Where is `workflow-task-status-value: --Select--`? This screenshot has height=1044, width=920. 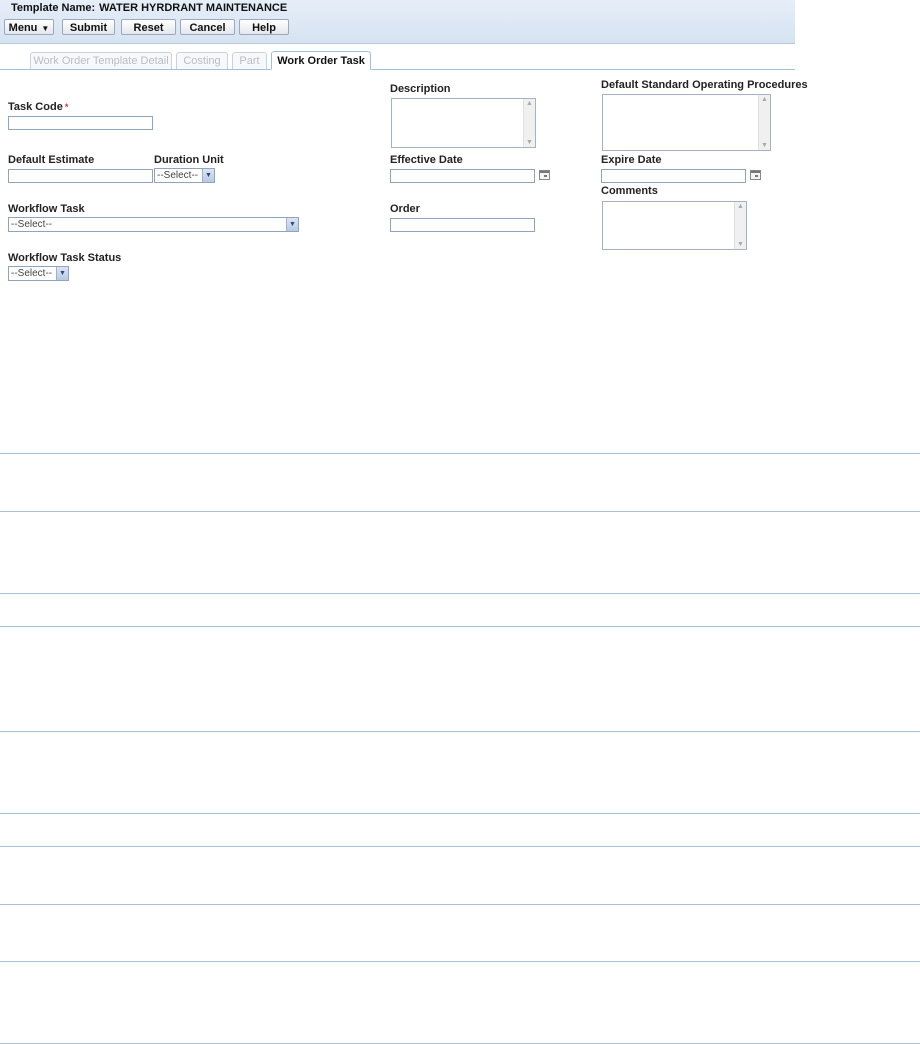
workflow-task-status-value: --Select-- is located at coordinates (32, 273).